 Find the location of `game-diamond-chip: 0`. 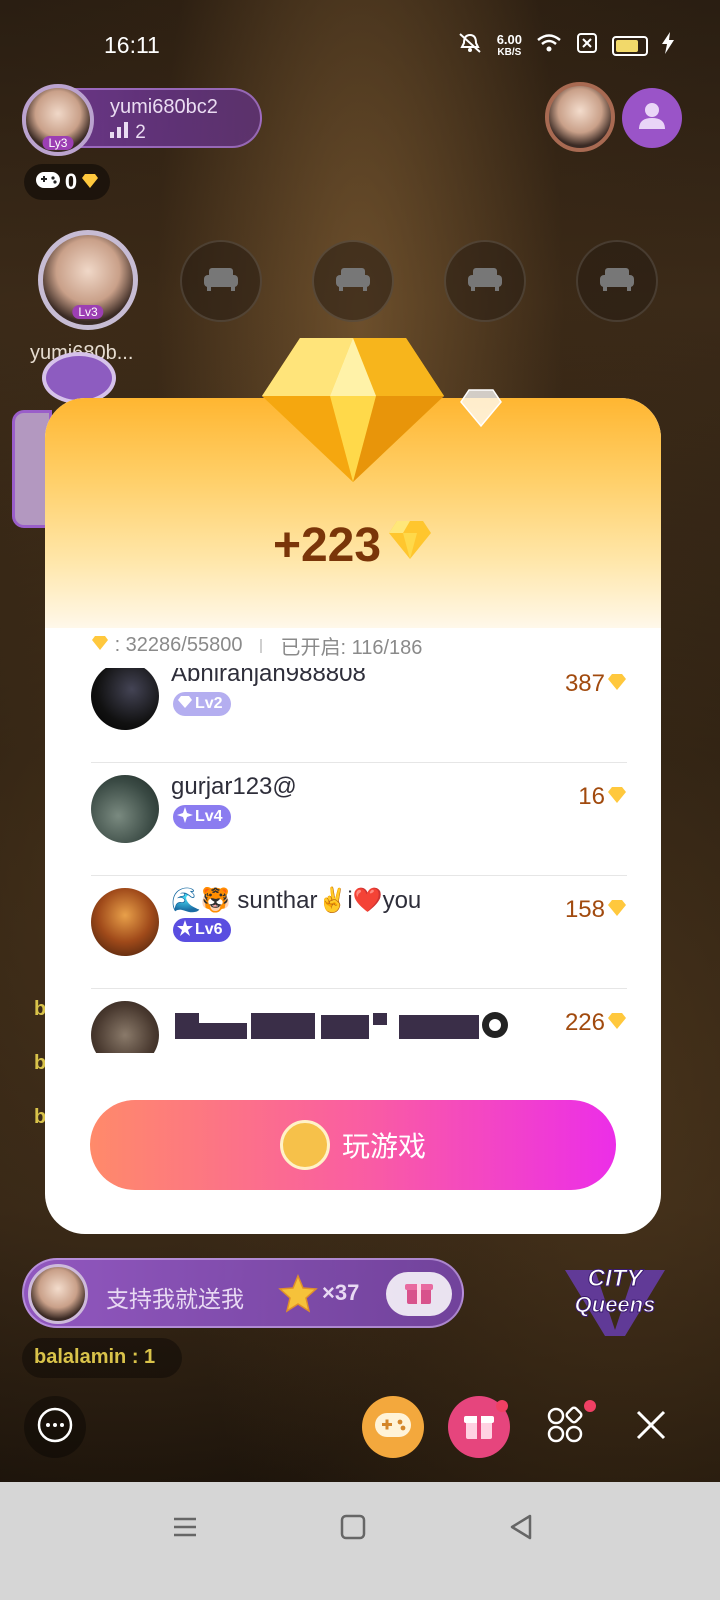

game-diamond-chip: 0 is located at coordinates (67, 182).